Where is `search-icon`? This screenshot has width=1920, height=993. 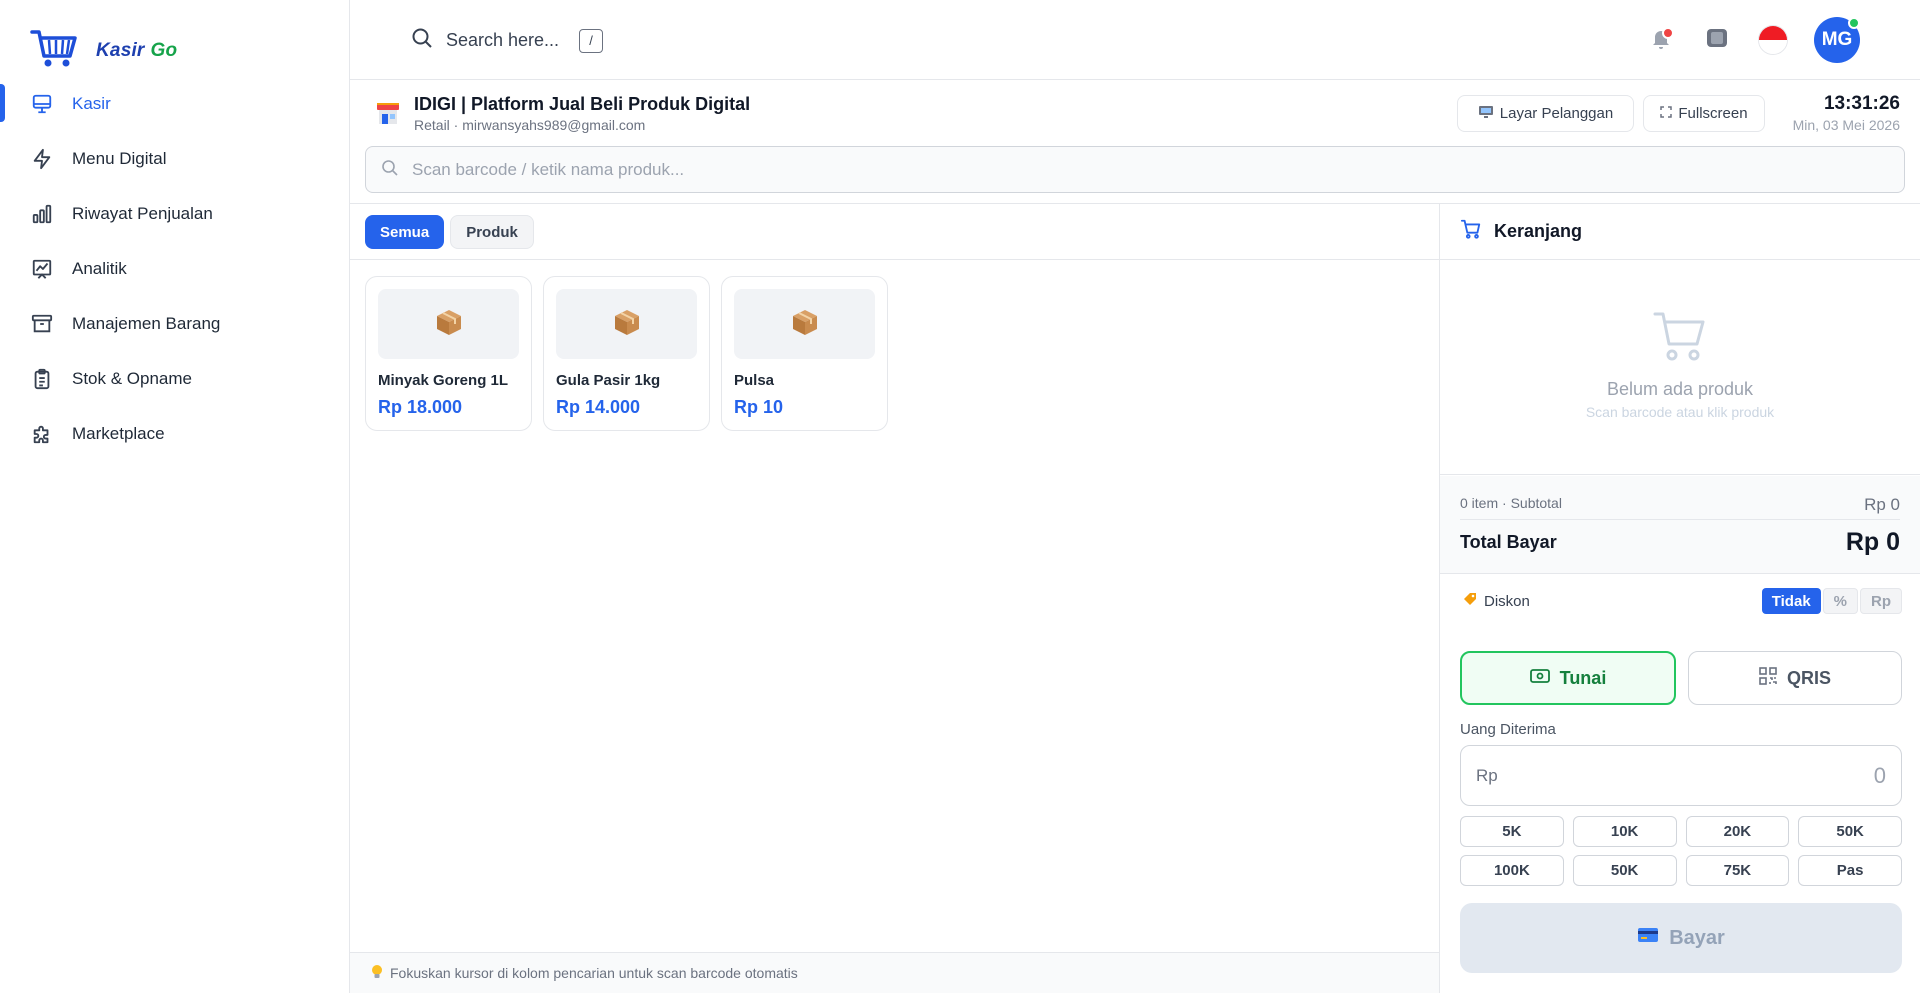
search-icon is located at coordinates (422, 40).